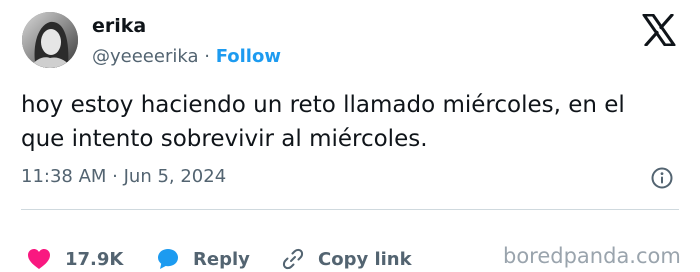 This screenshot has width=700, height=272. Describe the element at coordinates (662, 178) in the screenshot. I see `info-icon` at that location.